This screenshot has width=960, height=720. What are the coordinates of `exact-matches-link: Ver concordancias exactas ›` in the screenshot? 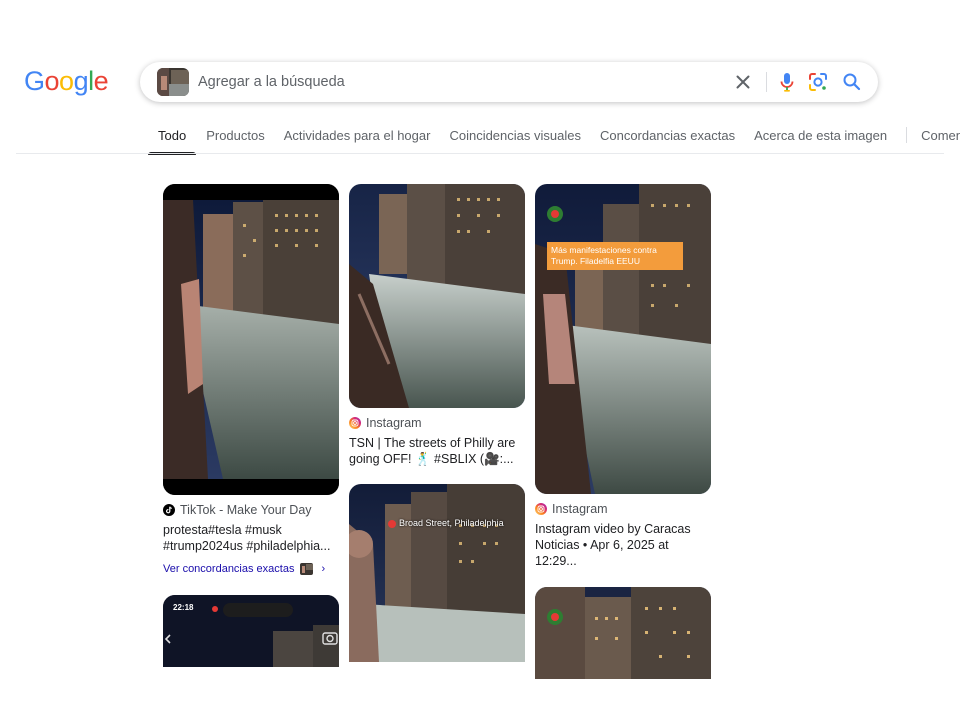 It's located at (251, 569).